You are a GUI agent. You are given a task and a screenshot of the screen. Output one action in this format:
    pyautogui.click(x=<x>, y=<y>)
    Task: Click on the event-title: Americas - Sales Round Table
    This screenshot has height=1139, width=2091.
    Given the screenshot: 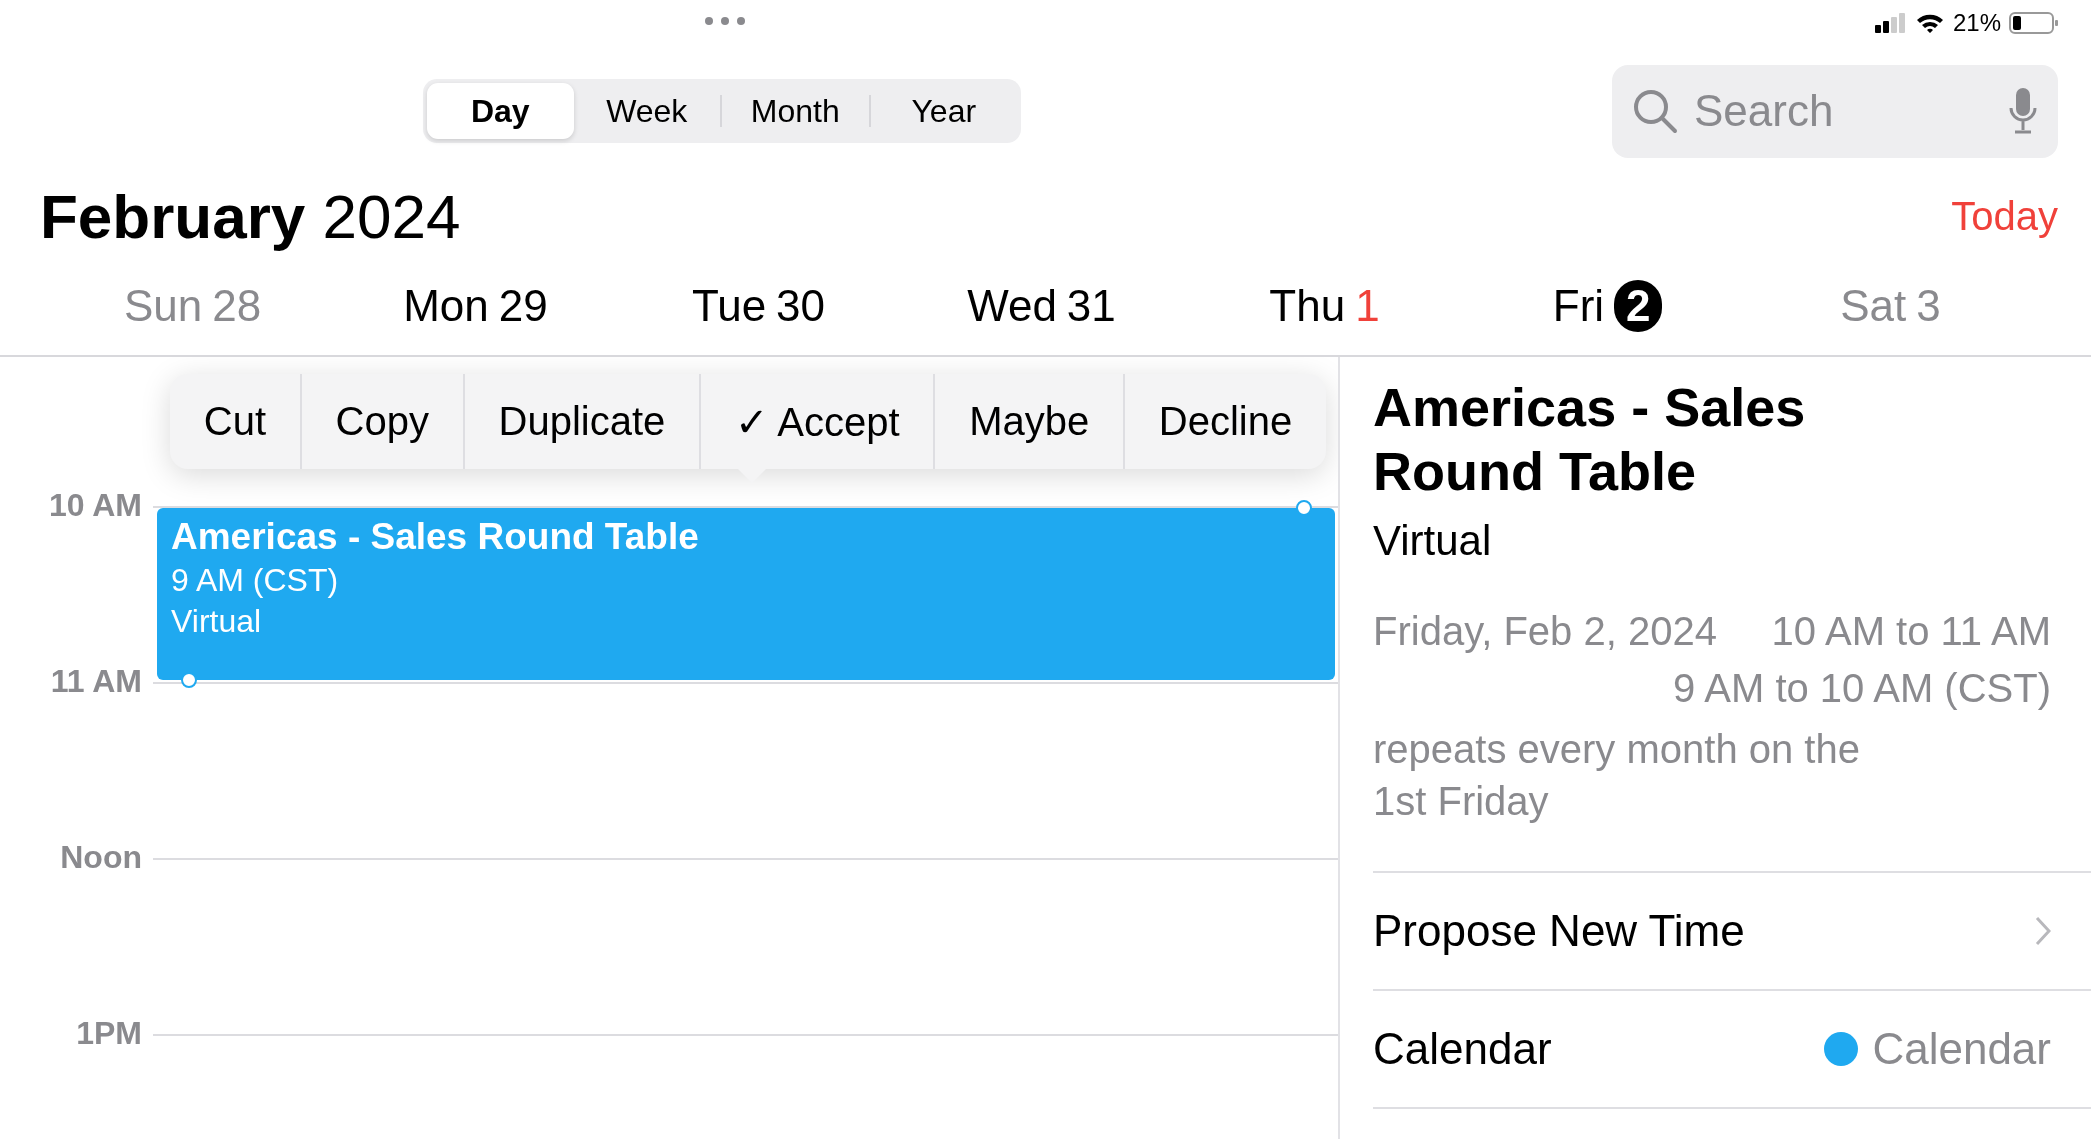 What is the action you would take?
    pyautogui.click(x=1590, y=439)
    